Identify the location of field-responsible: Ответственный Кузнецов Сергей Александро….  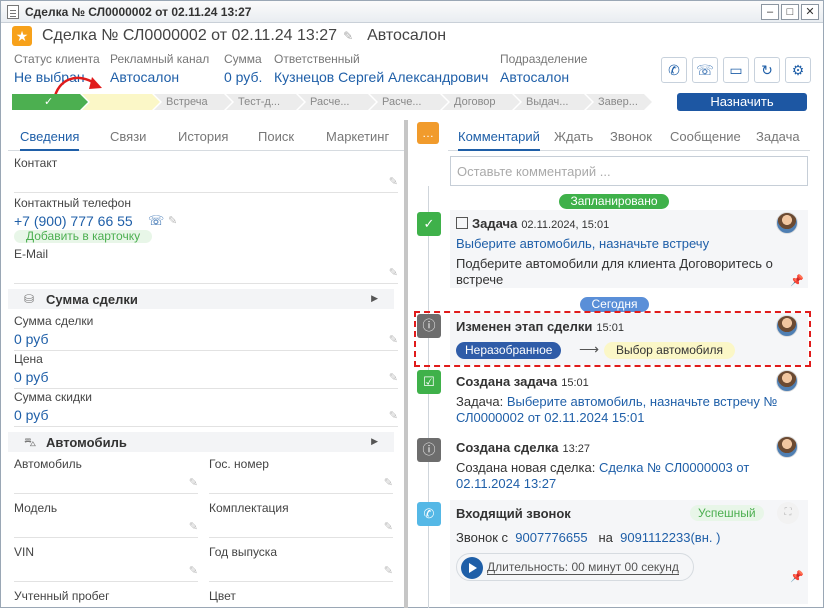
(381, 68).